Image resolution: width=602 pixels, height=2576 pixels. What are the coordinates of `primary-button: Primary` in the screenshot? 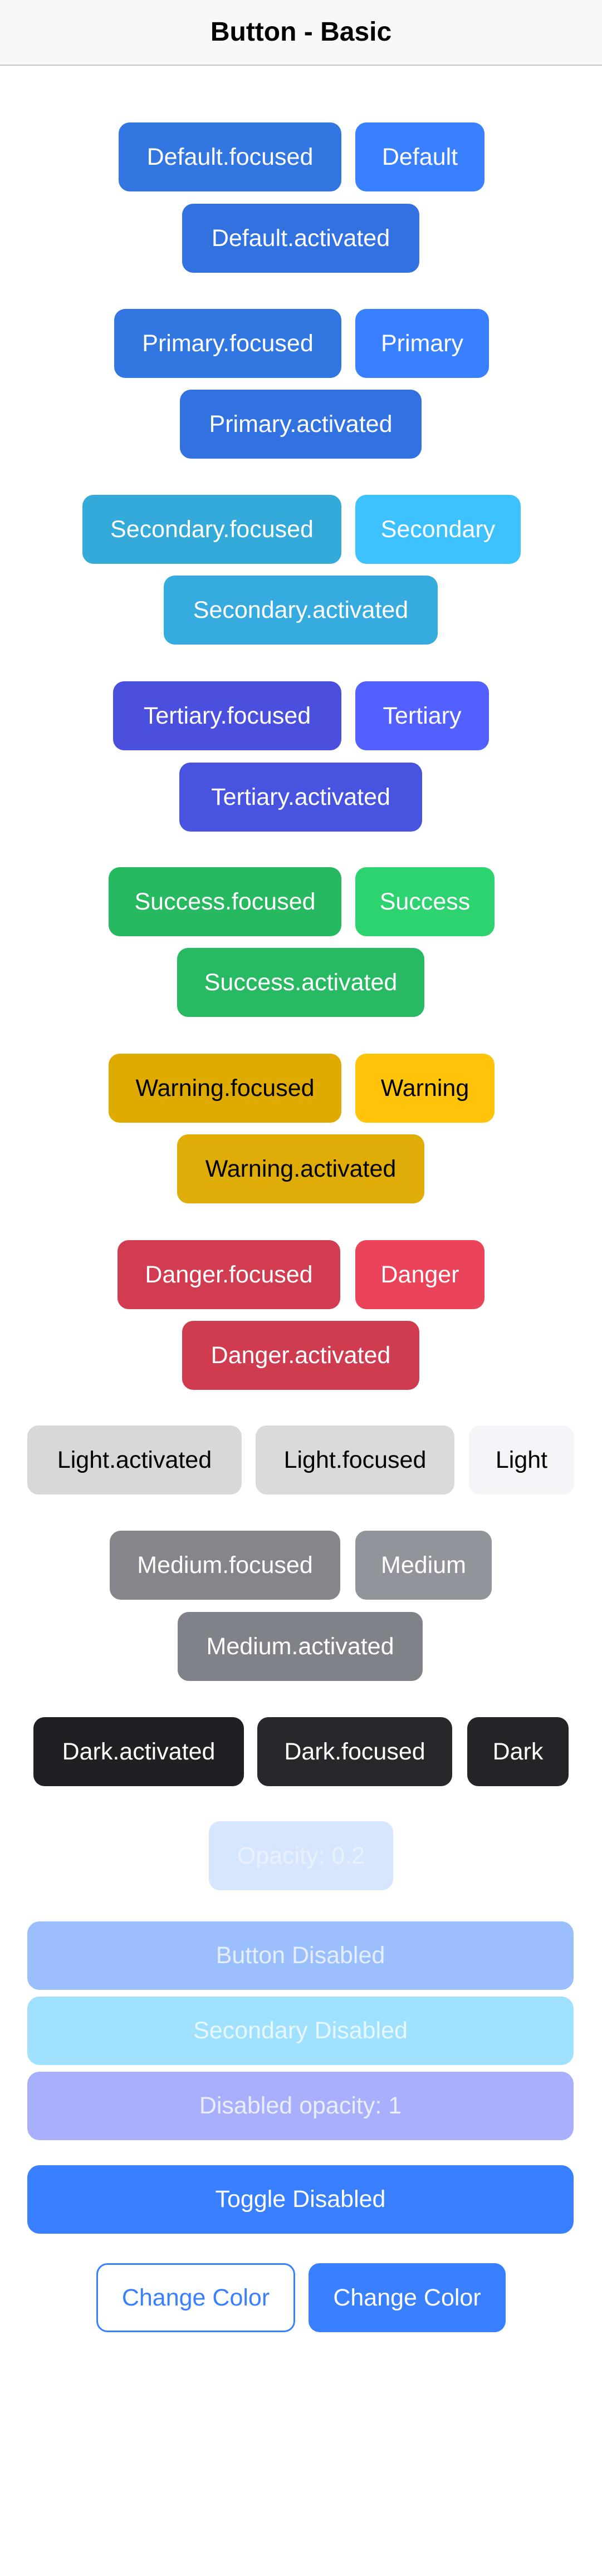 It's located at (422, 343).